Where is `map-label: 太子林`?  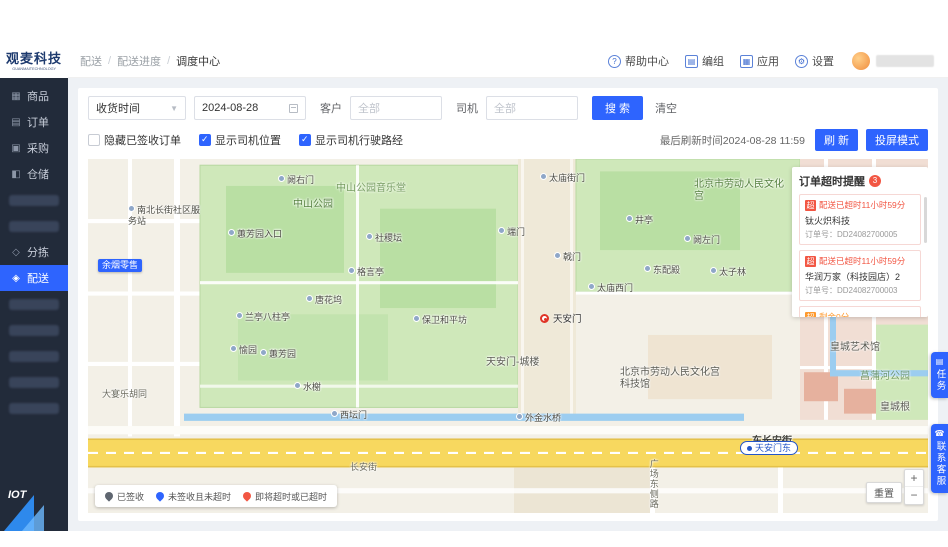 map-label: 太子林 is located at coordinates (728, 272).